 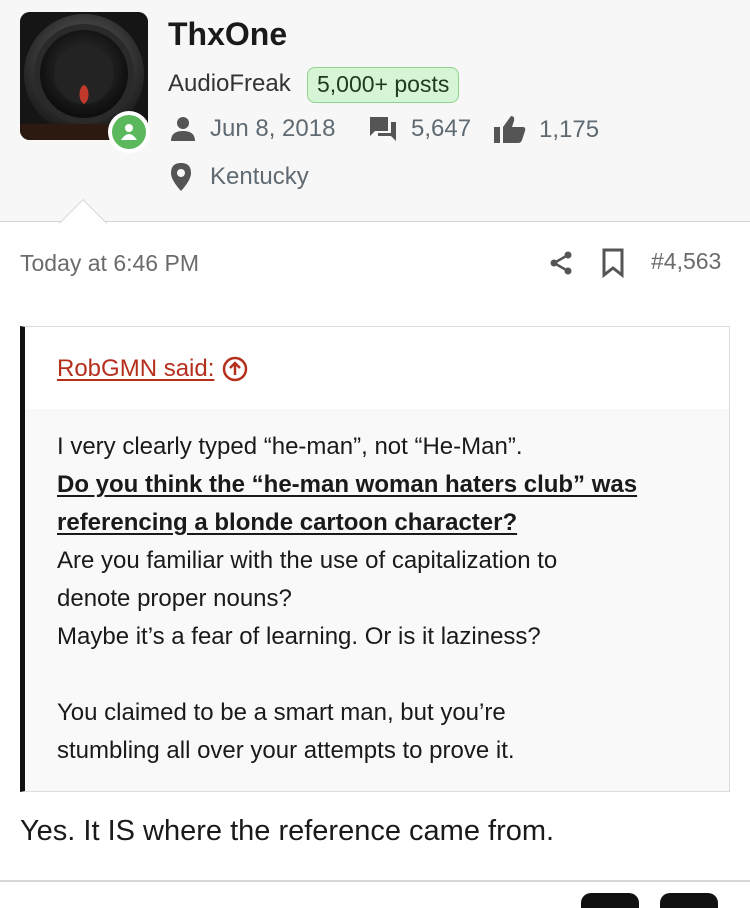 I want to click on reaction-score-text: 1,175, so click(x=569, y=129).